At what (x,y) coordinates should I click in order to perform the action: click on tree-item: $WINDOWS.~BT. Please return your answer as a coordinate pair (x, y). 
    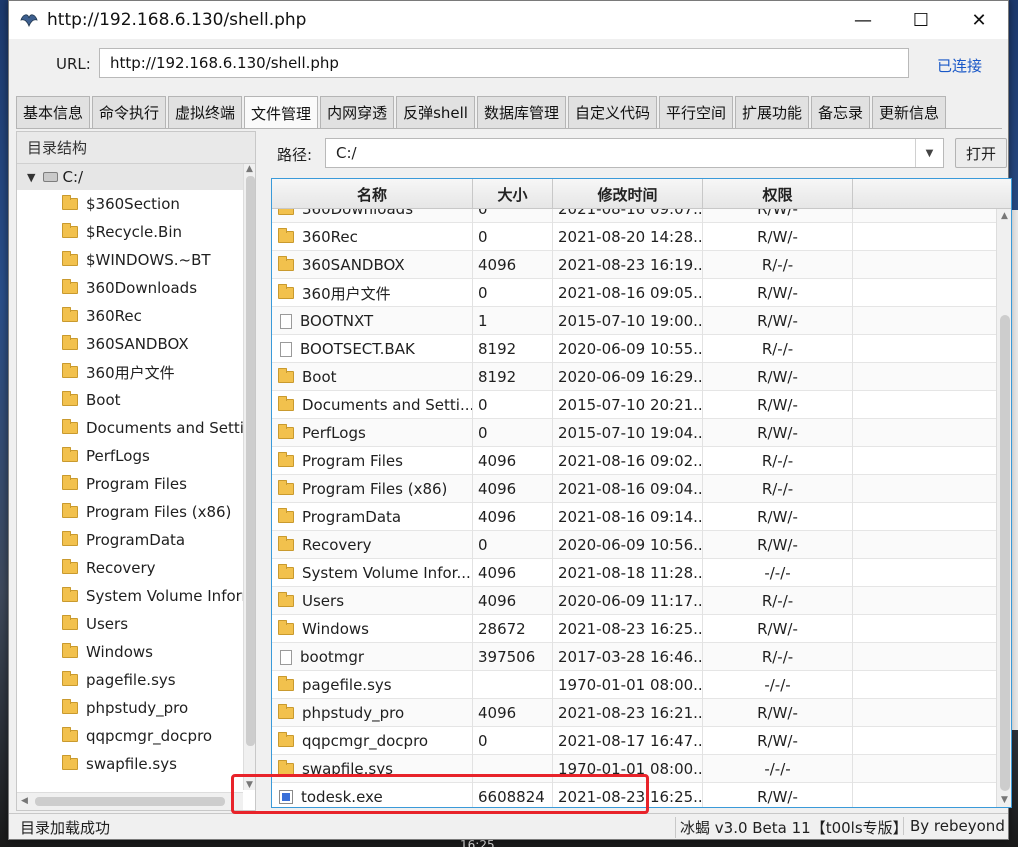
    Looking at the image, I should click on (136, 260).